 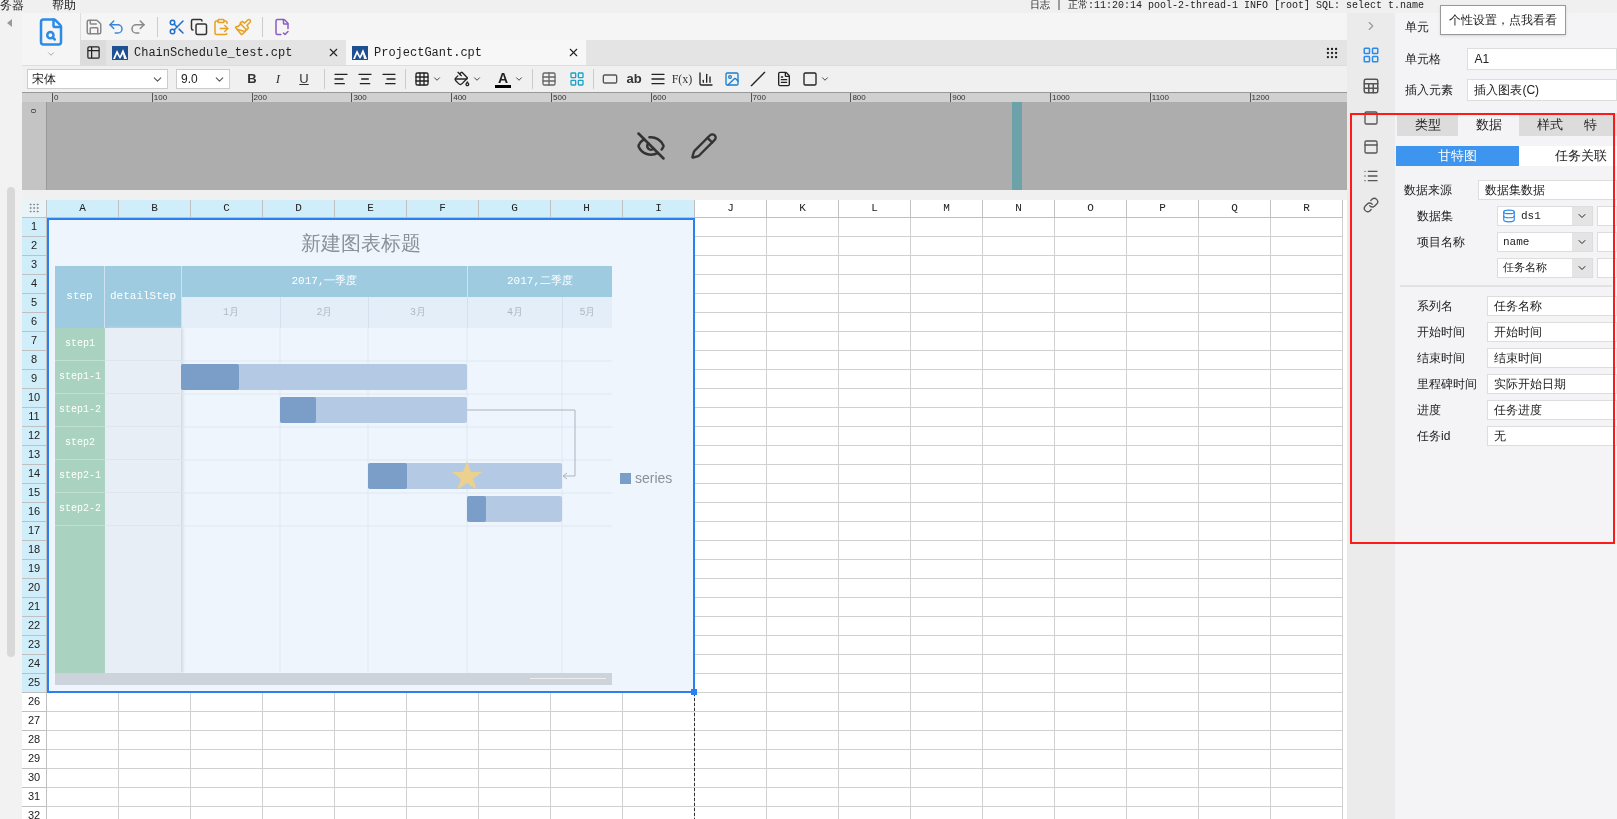 I want to click on fill-bucket-icon, so click(x=462, y=79).